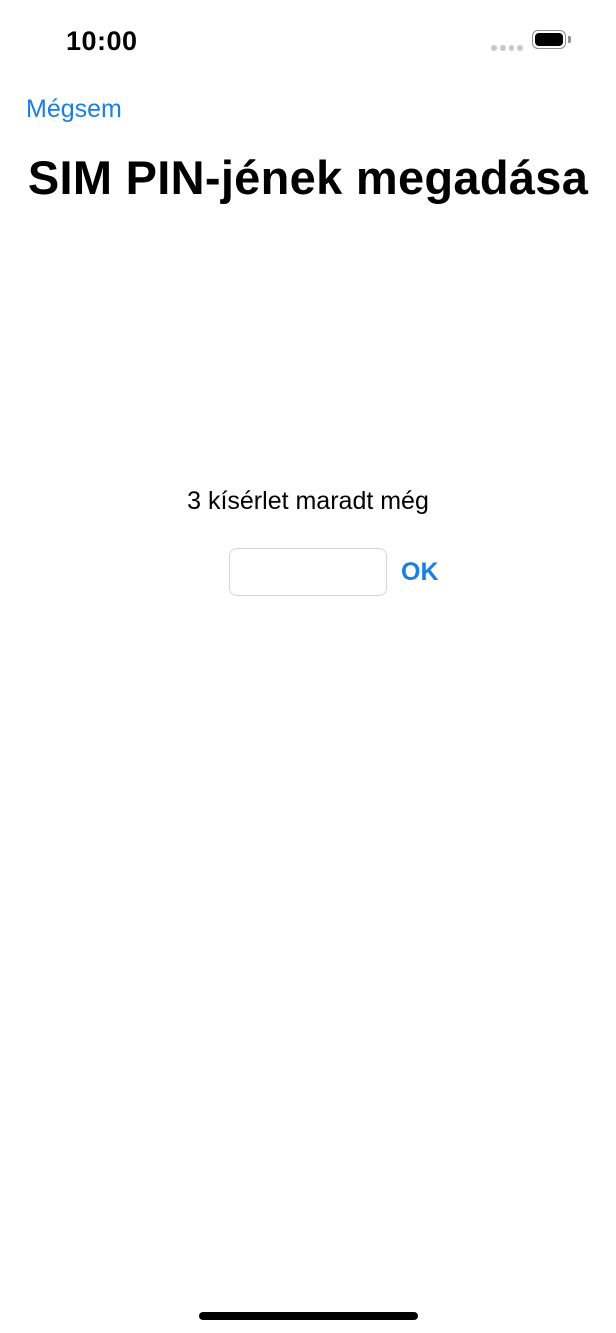 This screenshot has height=1333, width=616. What do you see at coordinates (102, 41) in the screenshot?
I see `status-time: 10:00` at bounding box center [102, 41].